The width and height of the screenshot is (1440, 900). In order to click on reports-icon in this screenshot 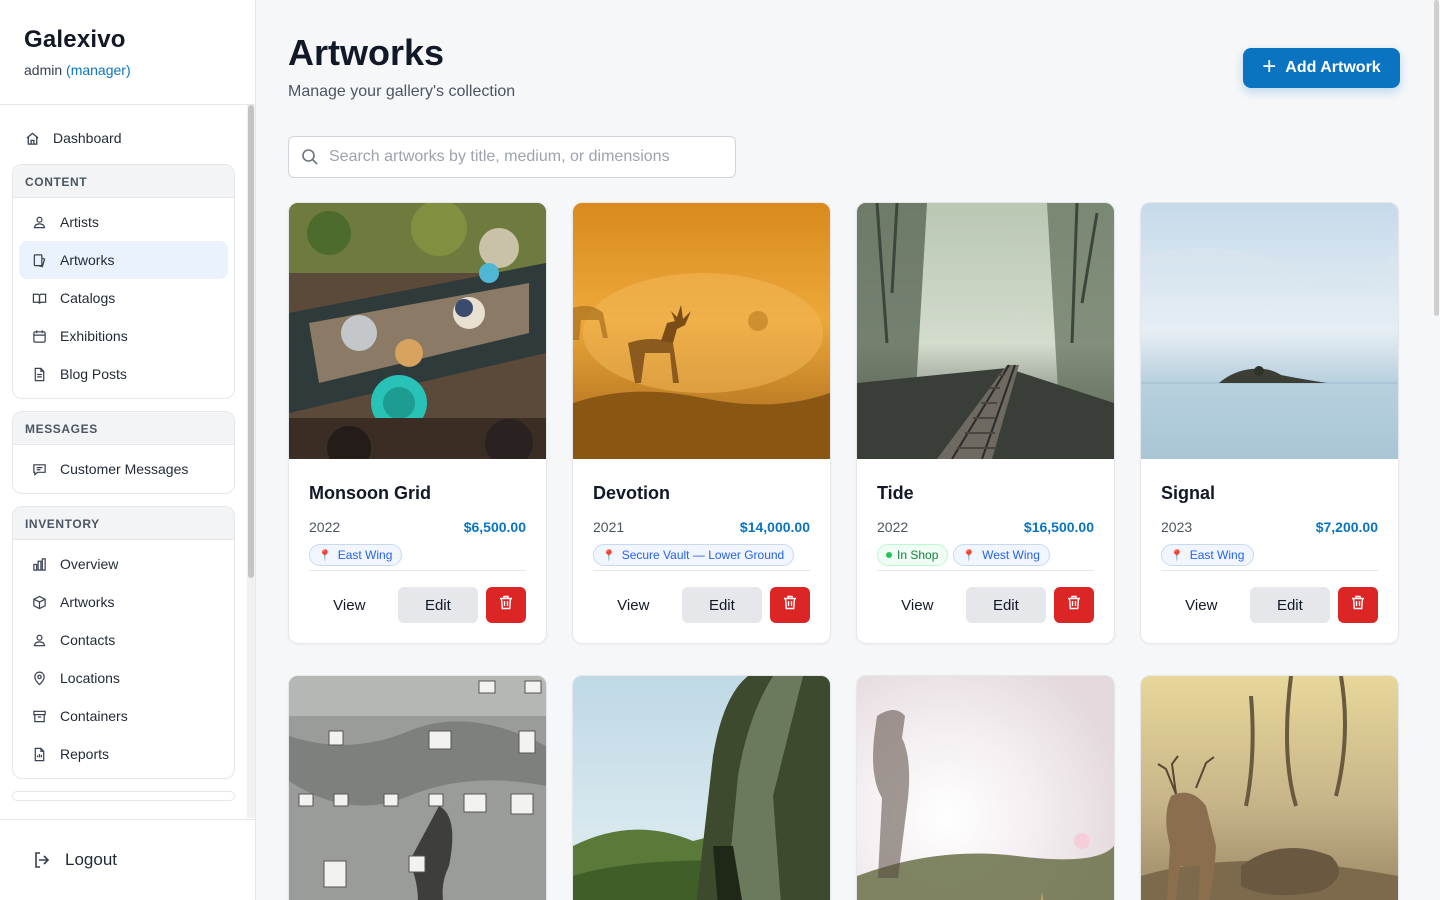, I will do `click(39, 754)`.